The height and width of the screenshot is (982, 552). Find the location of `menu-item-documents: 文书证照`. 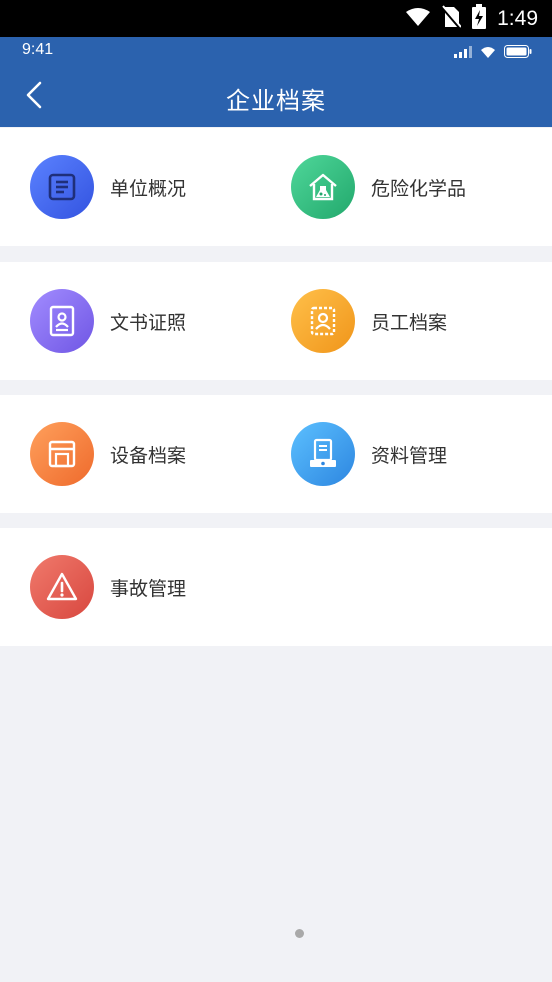

menu-item-documents: 文书证照 is located at coordinates (108, 321).